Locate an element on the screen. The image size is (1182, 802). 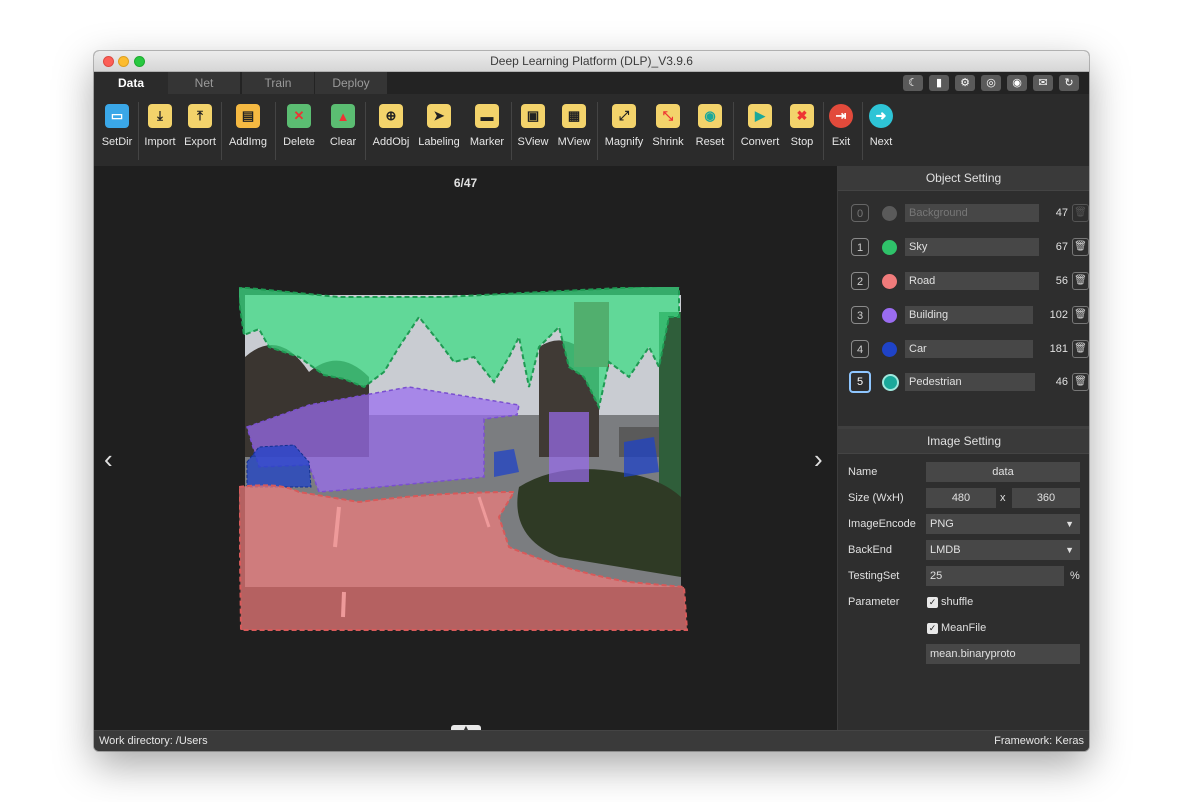
object-row-background: 0 Background 47 🗑 is located at coordinates (968, 214).